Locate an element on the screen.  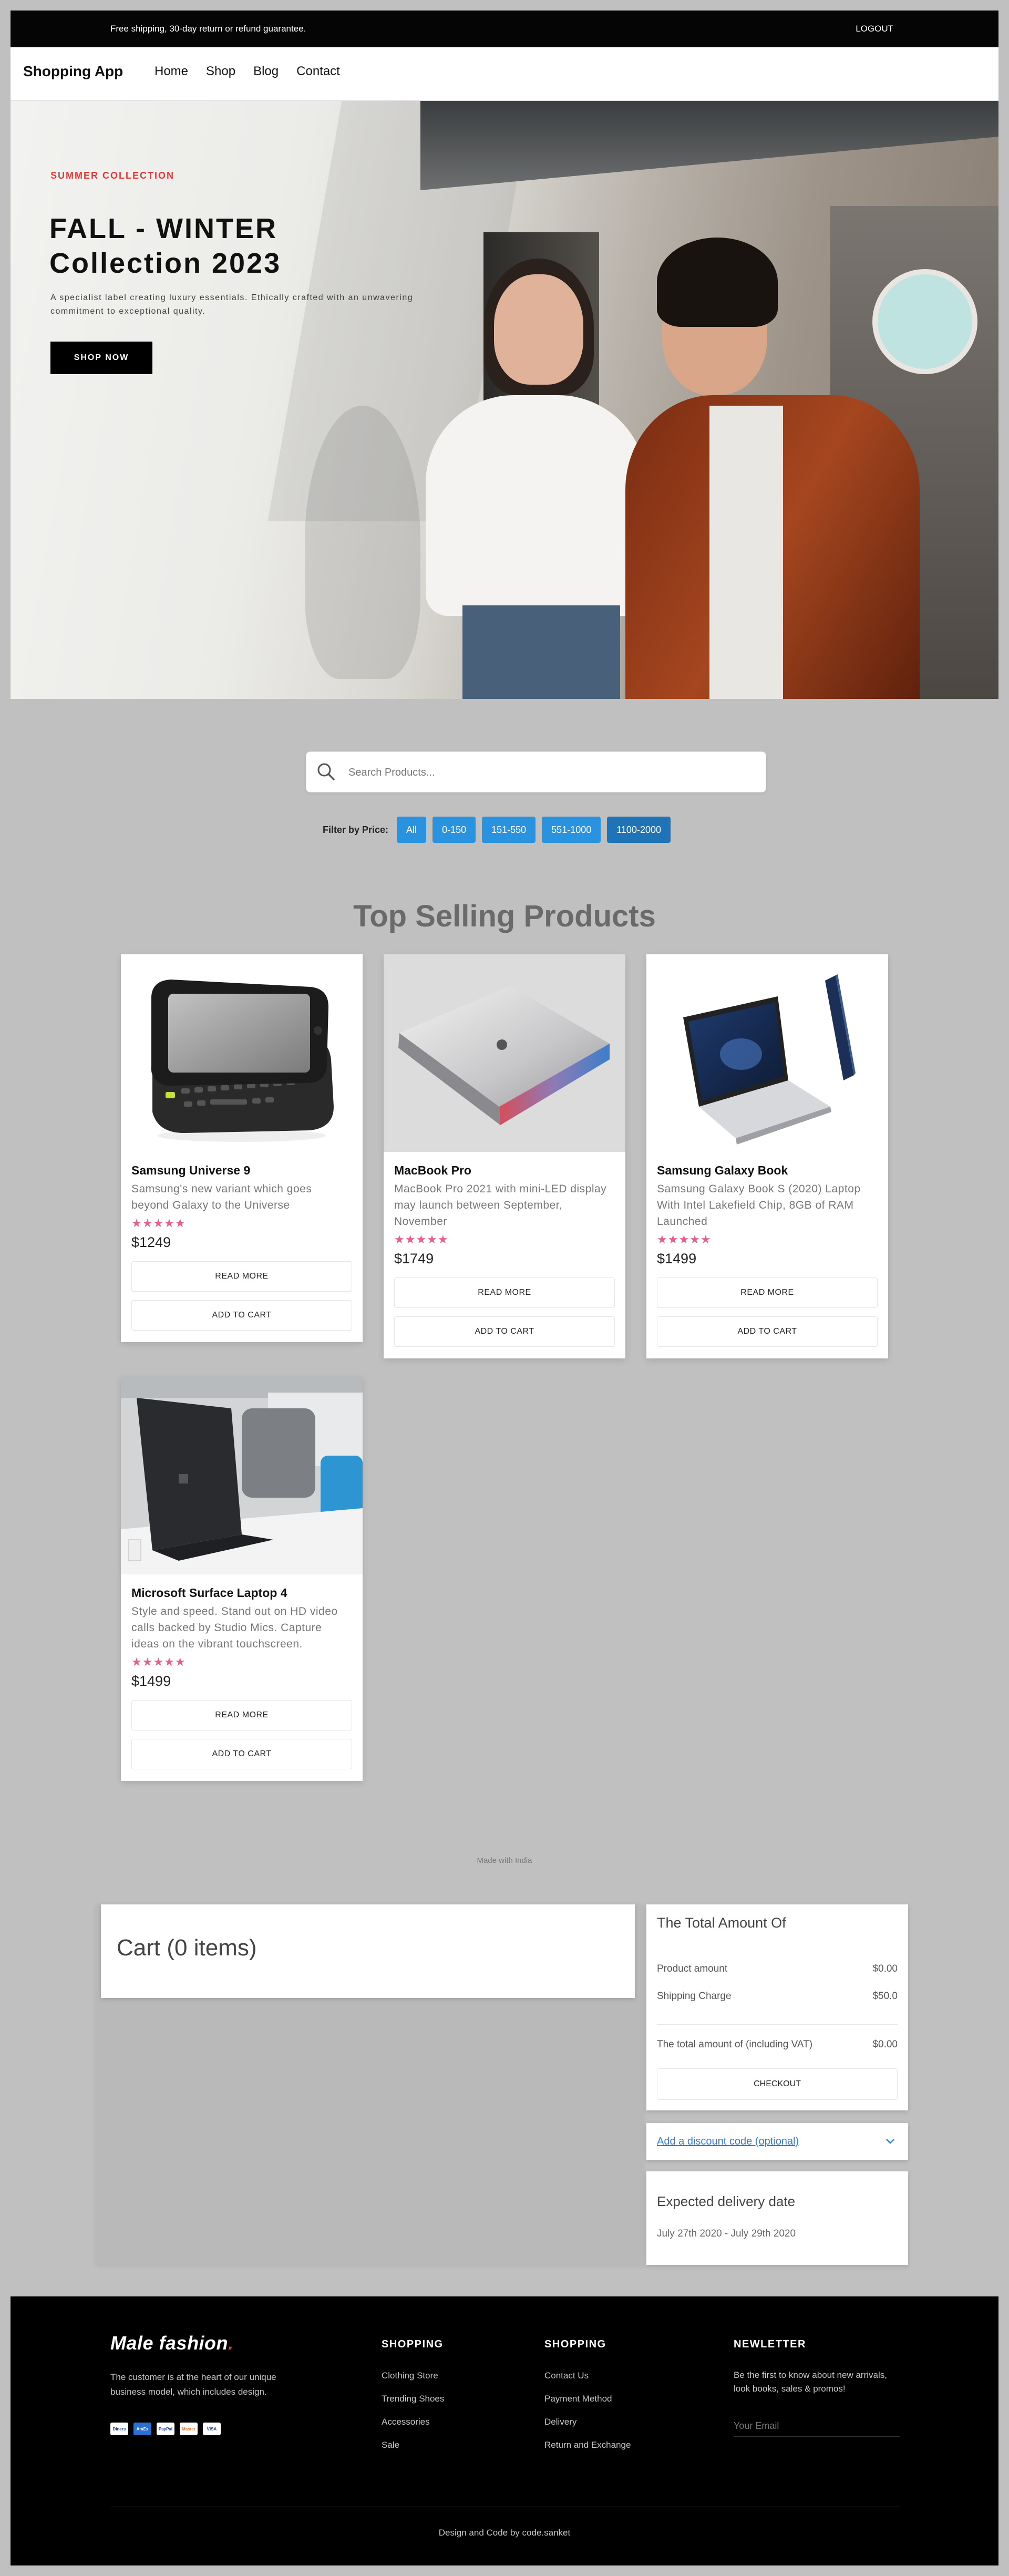
footer-credit: Design and Code by code.sanket is located at coordinates (504, 2533).